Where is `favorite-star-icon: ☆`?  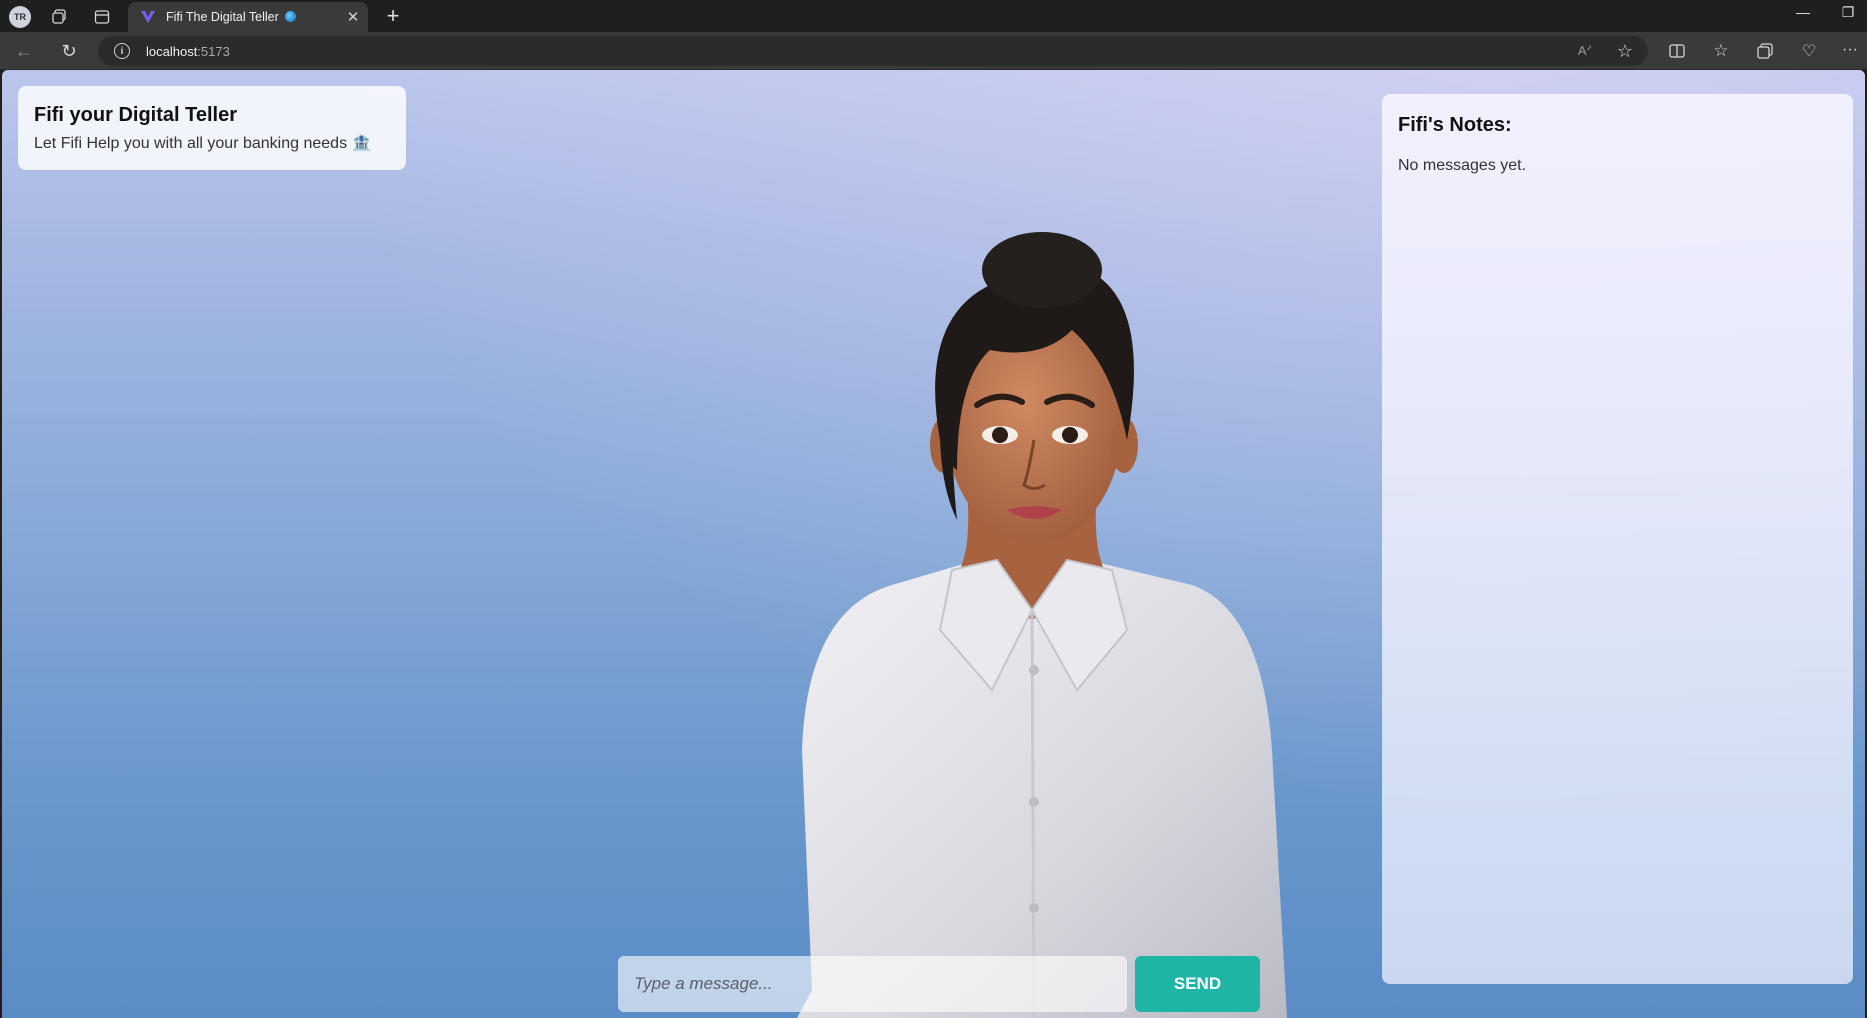 favorite-star-icon: ☆ is located at coordinates (1625, 51).